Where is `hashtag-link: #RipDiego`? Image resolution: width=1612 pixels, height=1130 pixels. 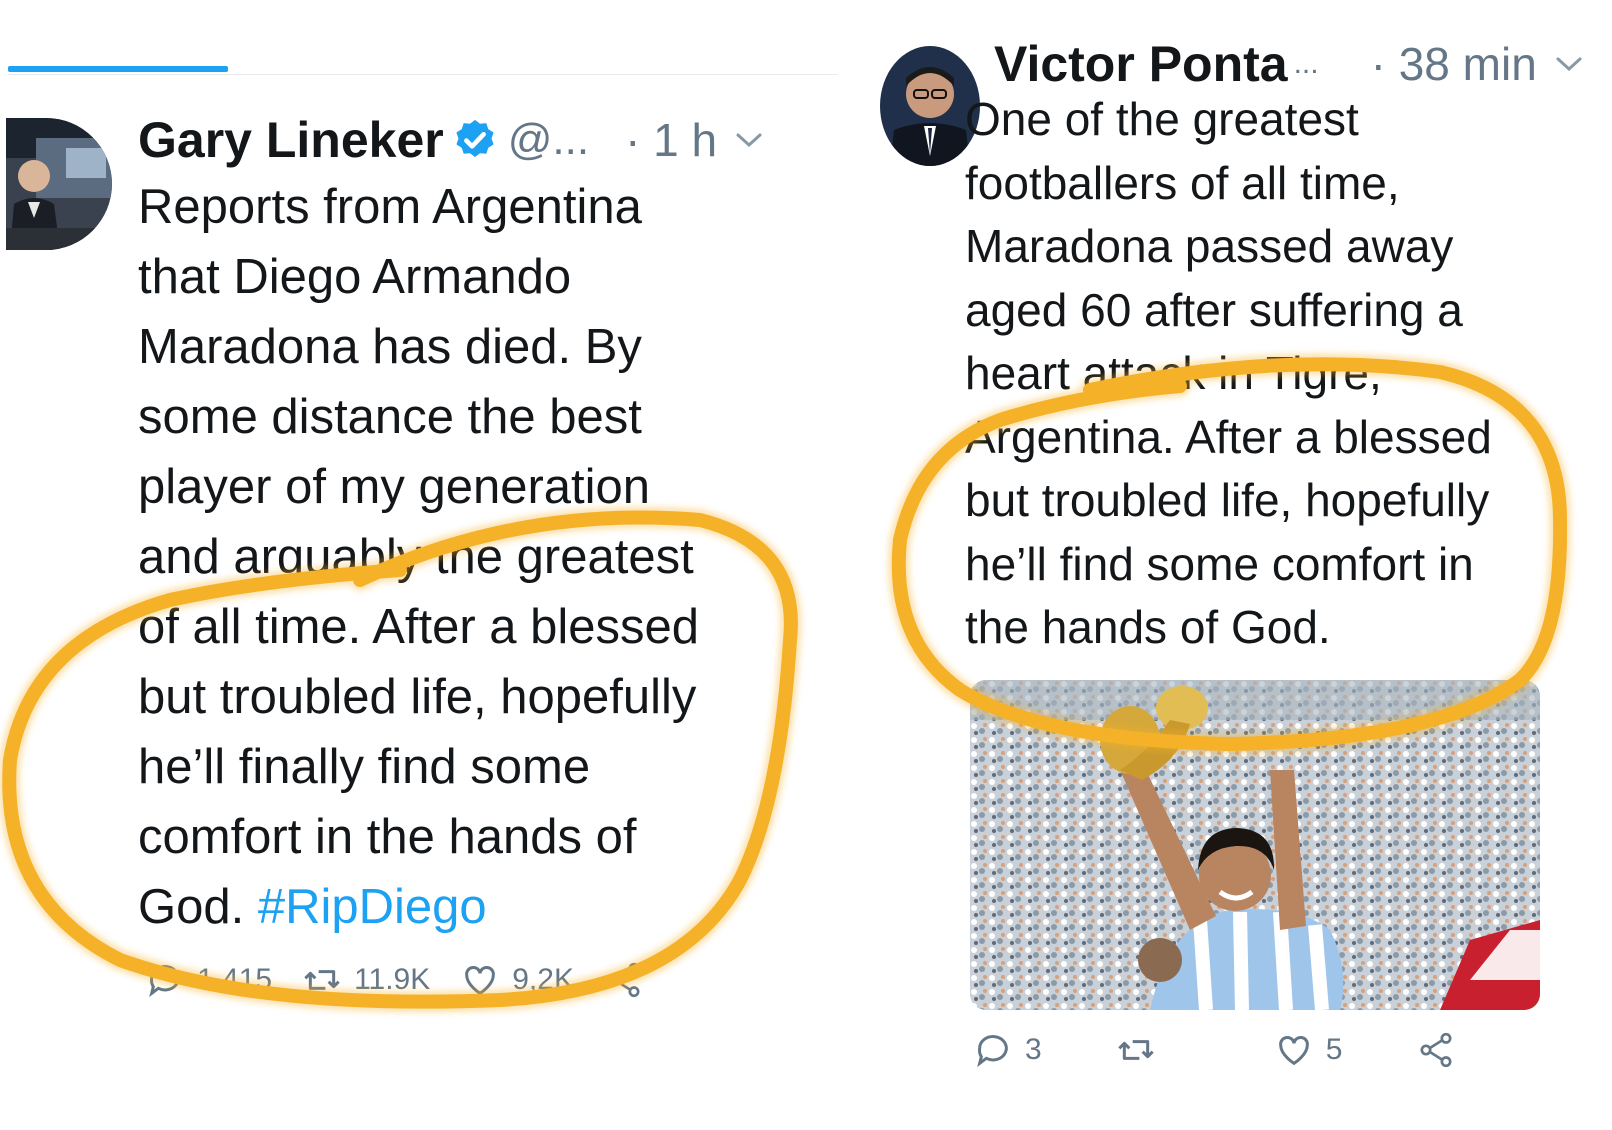
hashtag-link: #RipDiego is located at coordinates (372, 907).